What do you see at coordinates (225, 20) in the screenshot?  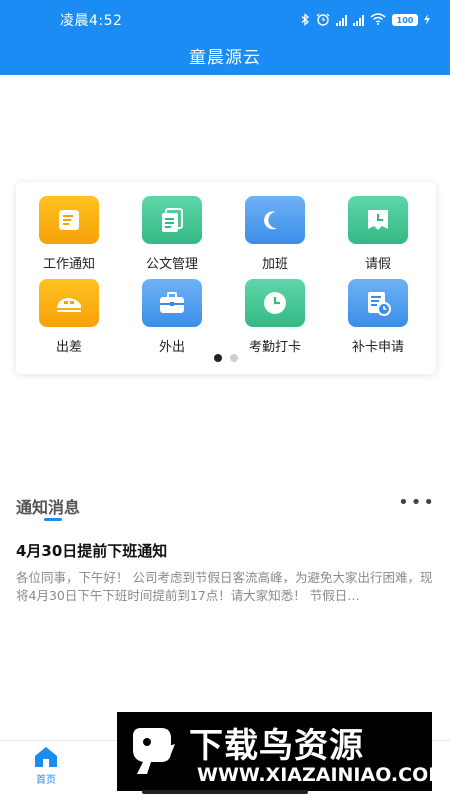 I see `status-bar: 凌晨4:52 100` at bounding box center [225, 20].